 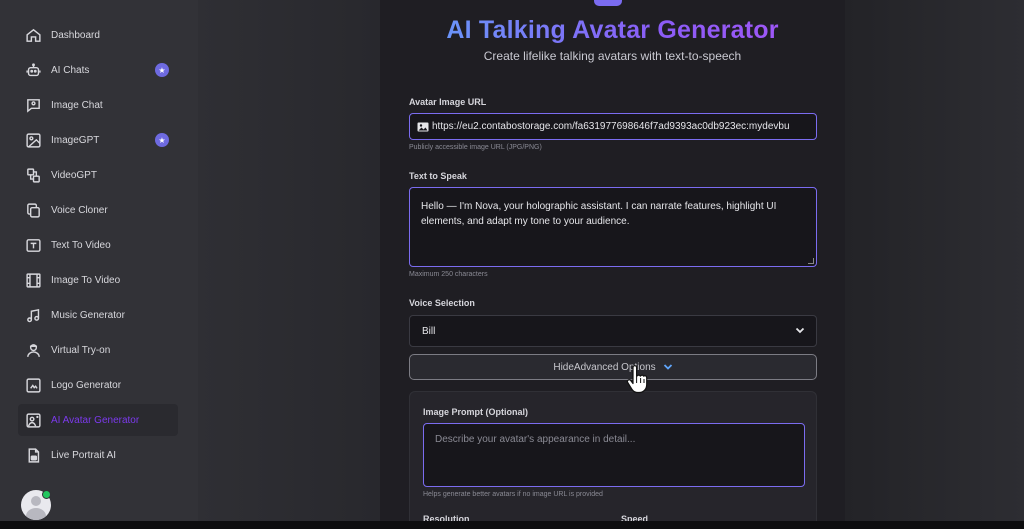 I want to click on voice-selection-label: Voice Selection, so click(x=442, y=303).